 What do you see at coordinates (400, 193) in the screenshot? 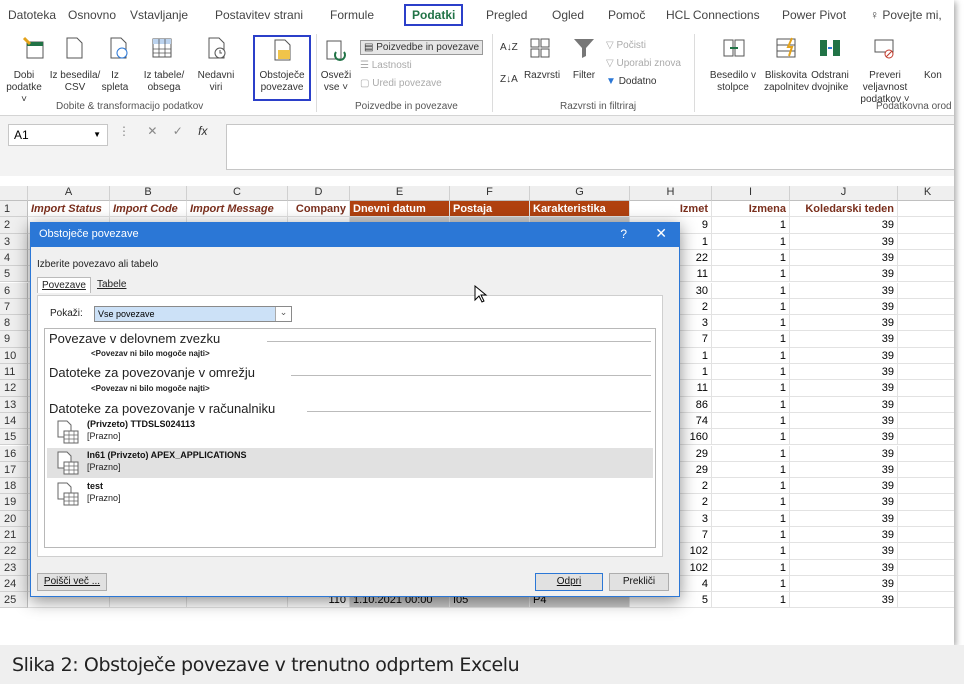
I see `column-header: E` at bounding box center [400, 193].